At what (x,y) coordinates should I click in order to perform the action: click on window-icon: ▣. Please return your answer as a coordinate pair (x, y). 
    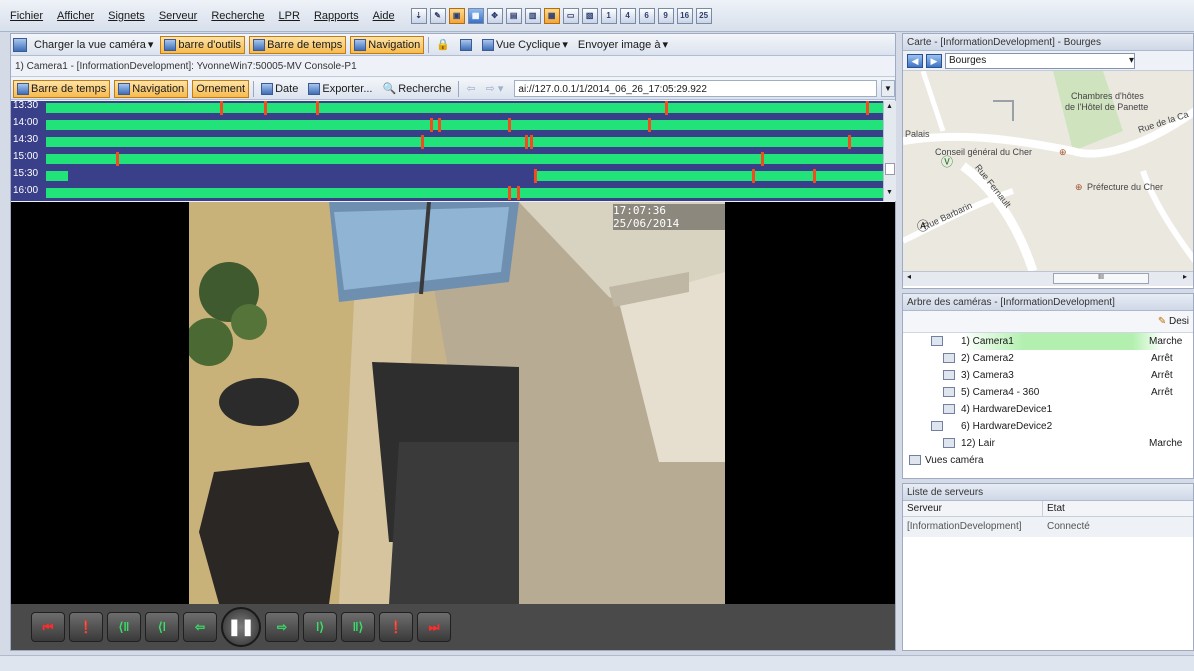
    Looking at the image, I should click on (456, 15).